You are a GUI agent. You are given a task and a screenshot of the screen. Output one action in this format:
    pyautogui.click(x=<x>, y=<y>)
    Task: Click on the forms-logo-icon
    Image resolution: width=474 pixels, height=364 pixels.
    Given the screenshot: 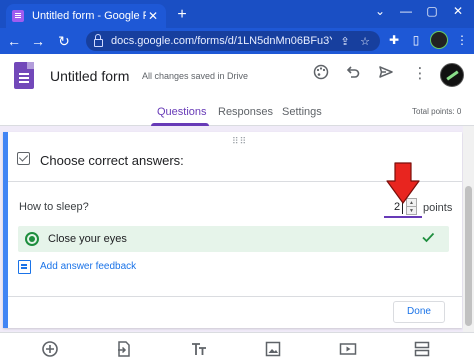 What is the action you would take?
    pyautogui.click(x=24, y=75)
    